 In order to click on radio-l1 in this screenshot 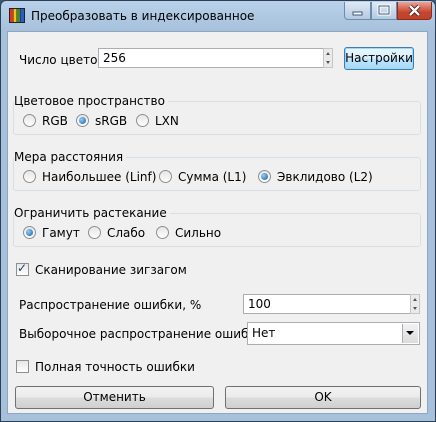, I will do `click(165, 176)`.